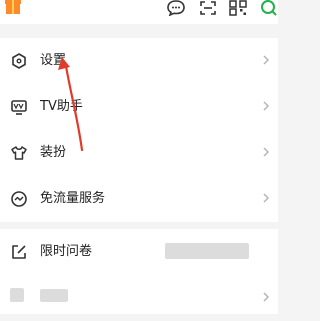  What do you see at coordinates (19, 252) in the screenshot?
I see `edit-icon` at bounding box center [19, 252].